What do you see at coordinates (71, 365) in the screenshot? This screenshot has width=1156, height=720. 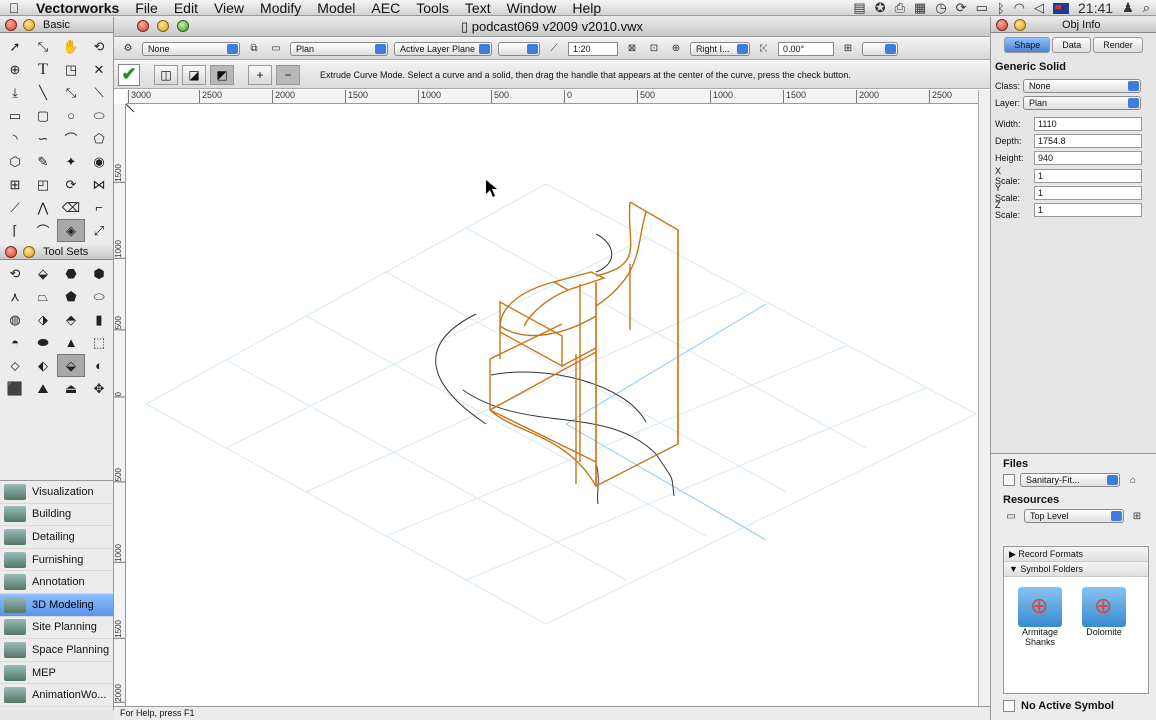 I see `extrude-along-path-icon: ⬙` at bounding box center [71, 365].